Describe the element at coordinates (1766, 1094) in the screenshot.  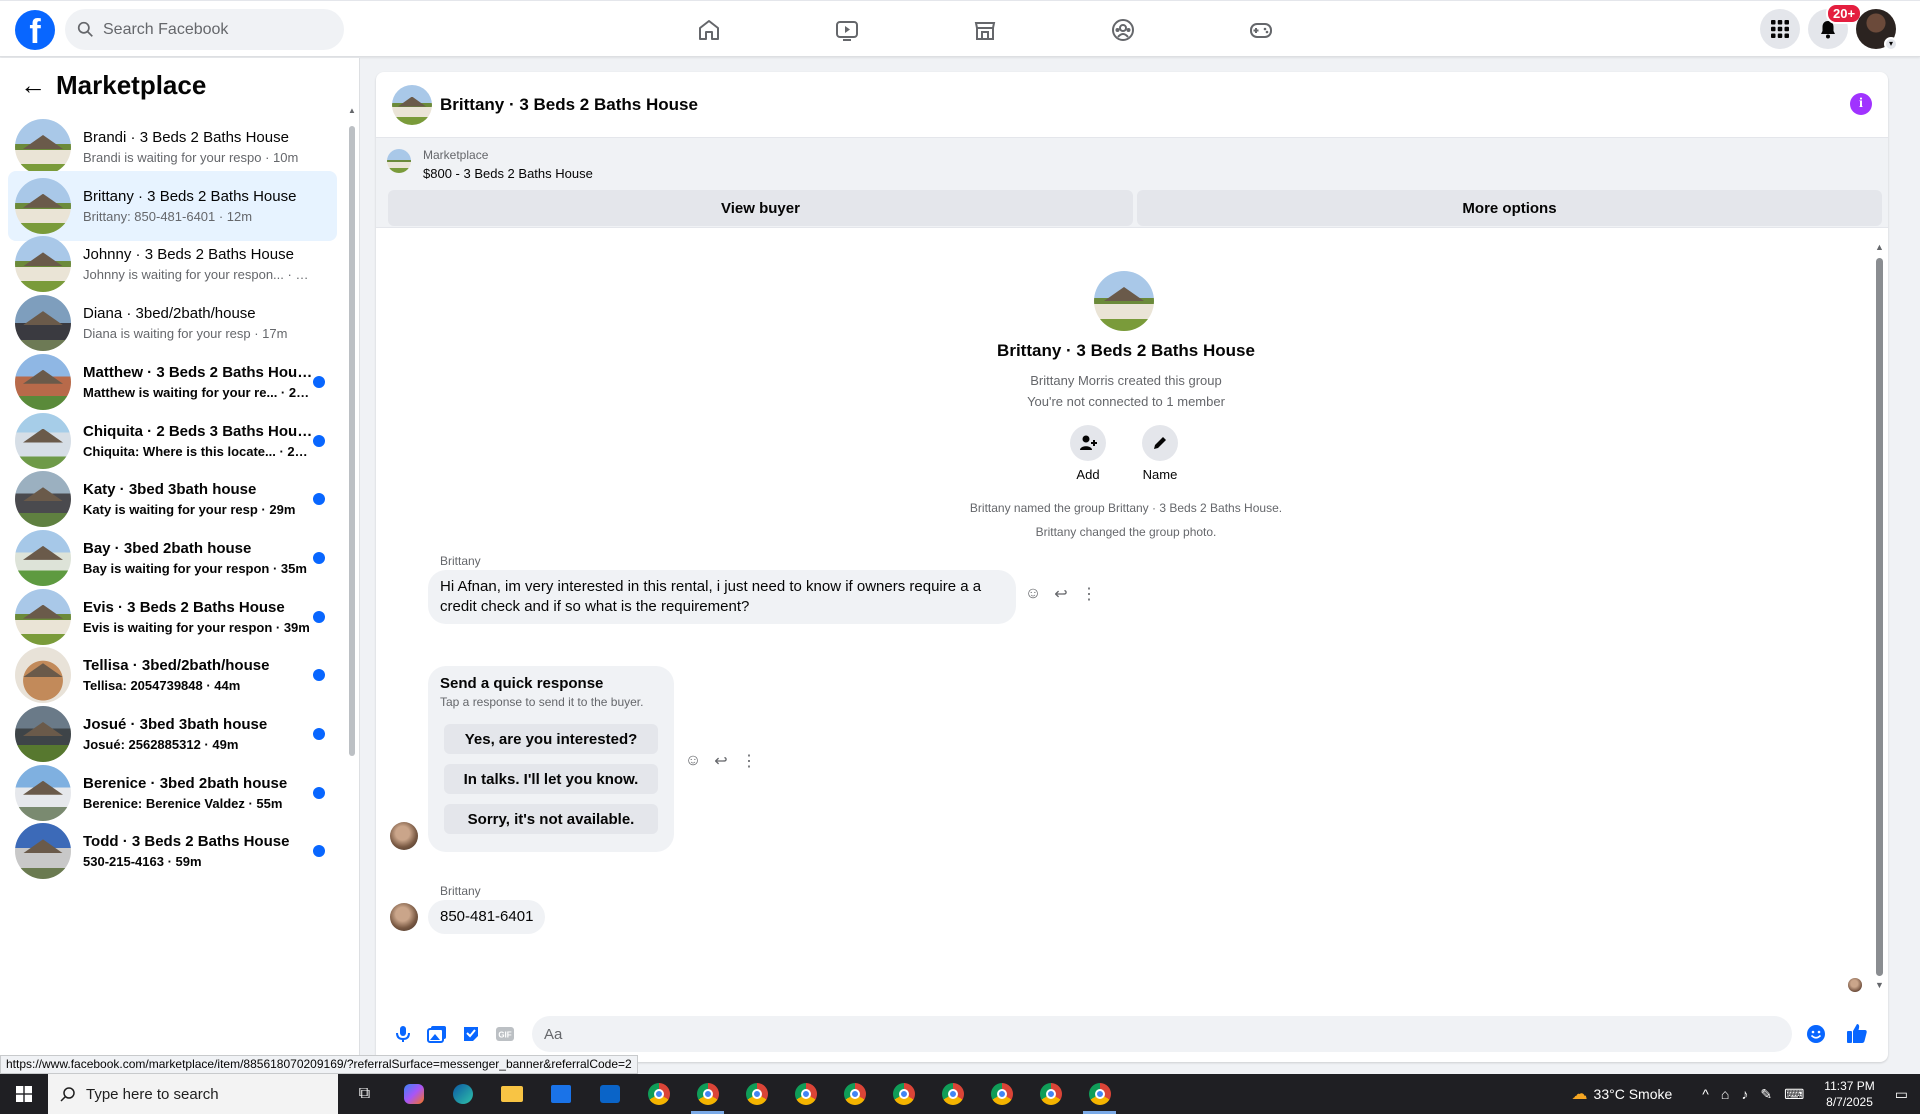
I see `pen-icon: ✎` at that location.